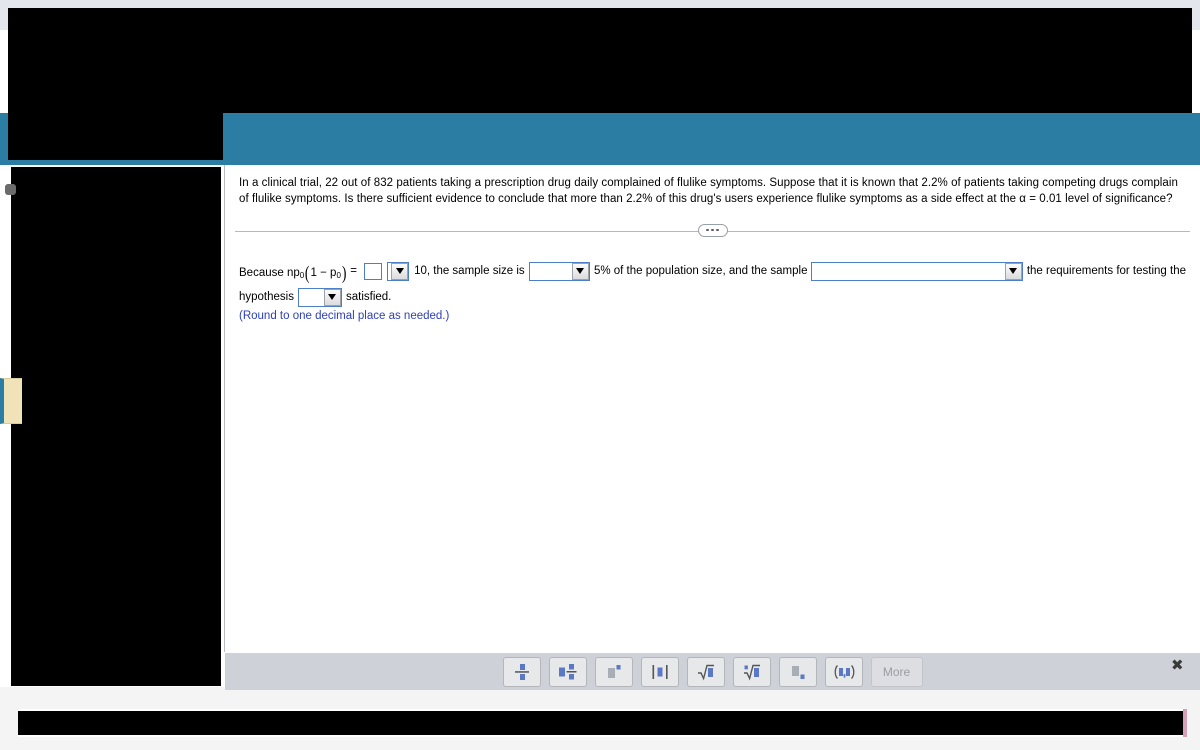  Describe the element at coordinates (521, 671) in the screenshot. I see `fraction-button` at that location.